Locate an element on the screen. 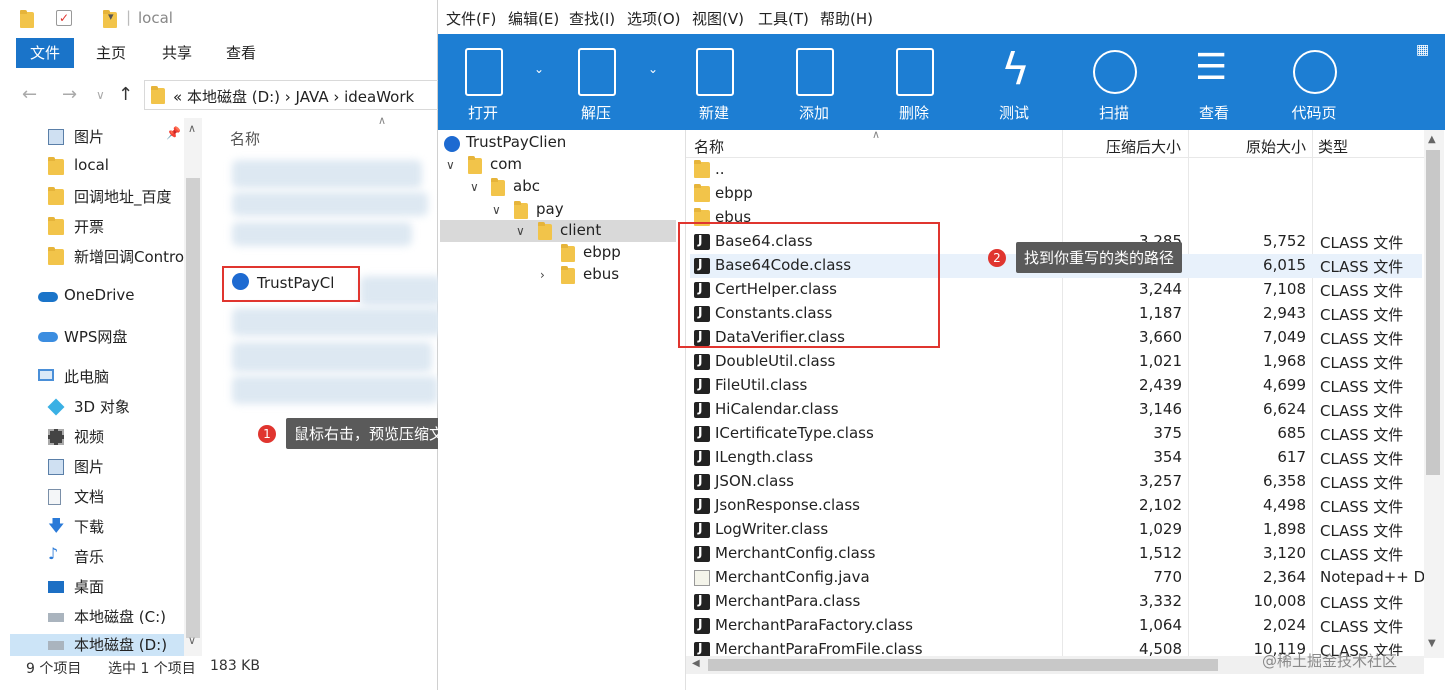 The height and width of the screenshot is (690, 1445). list-item-folder: ebpp is located at coordinates (1056, 194).